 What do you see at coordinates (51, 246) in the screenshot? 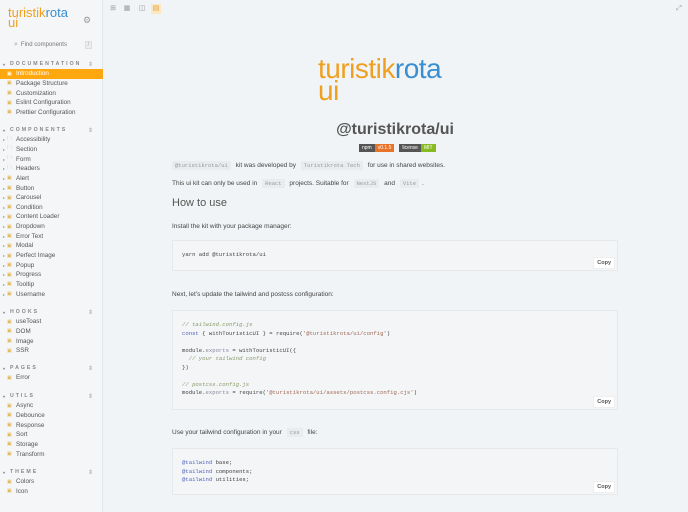
I see `sidebar-item: ▸ ▣ Modal` at bounding box center [51, 246].